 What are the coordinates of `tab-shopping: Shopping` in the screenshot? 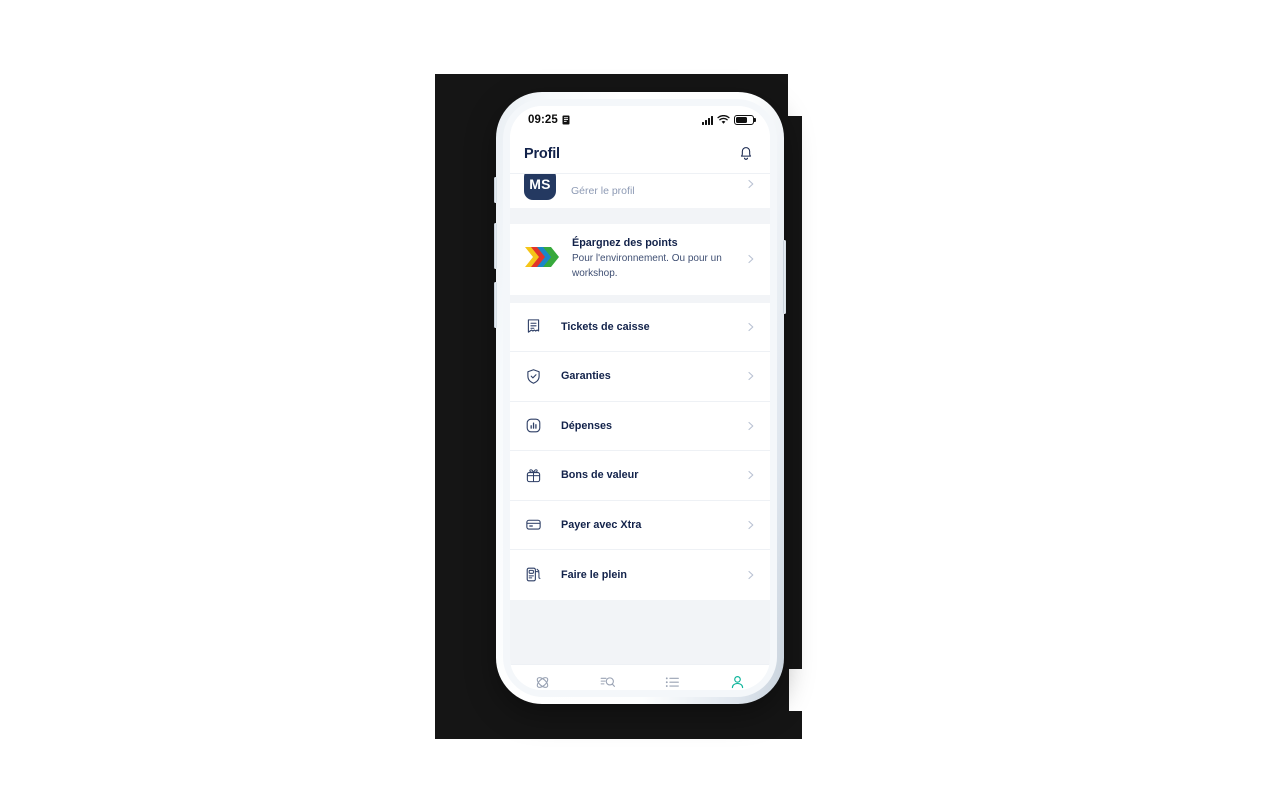 It's located at (607, 682).